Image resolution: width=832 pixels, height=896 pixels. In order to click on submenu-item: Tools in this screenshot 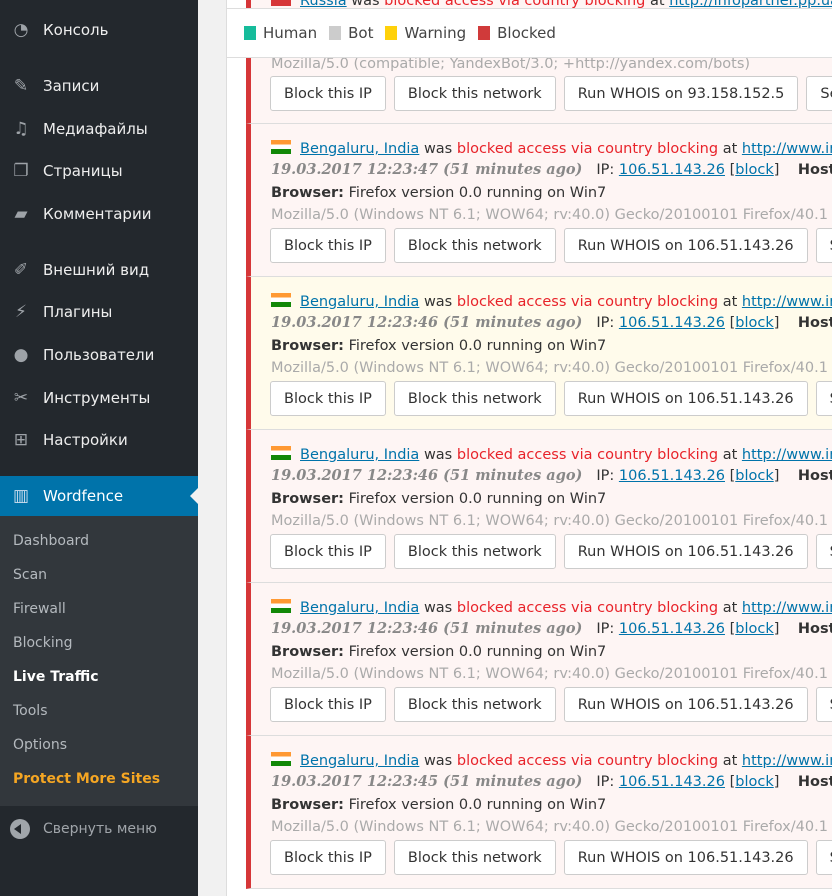, I will do `click(30, 711)`.